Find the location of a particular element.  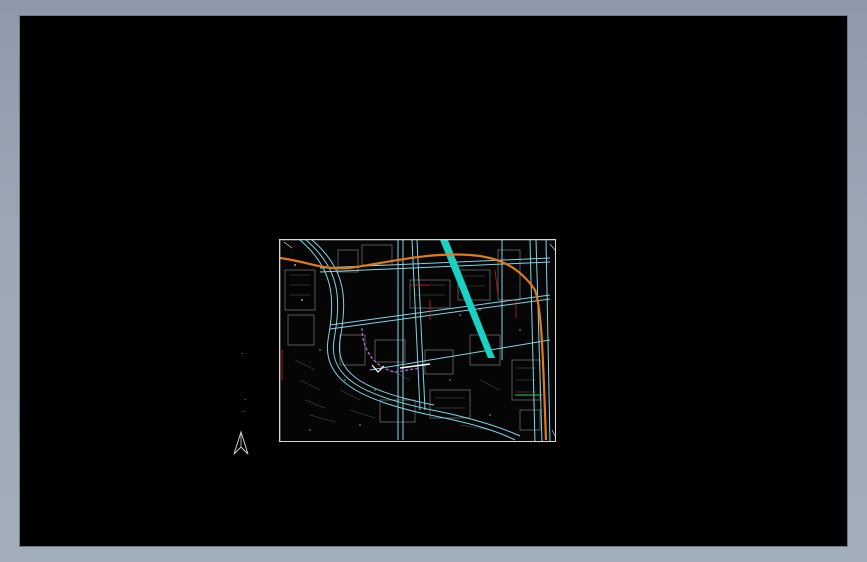

building-hatch is located at coordinates (413, 352).